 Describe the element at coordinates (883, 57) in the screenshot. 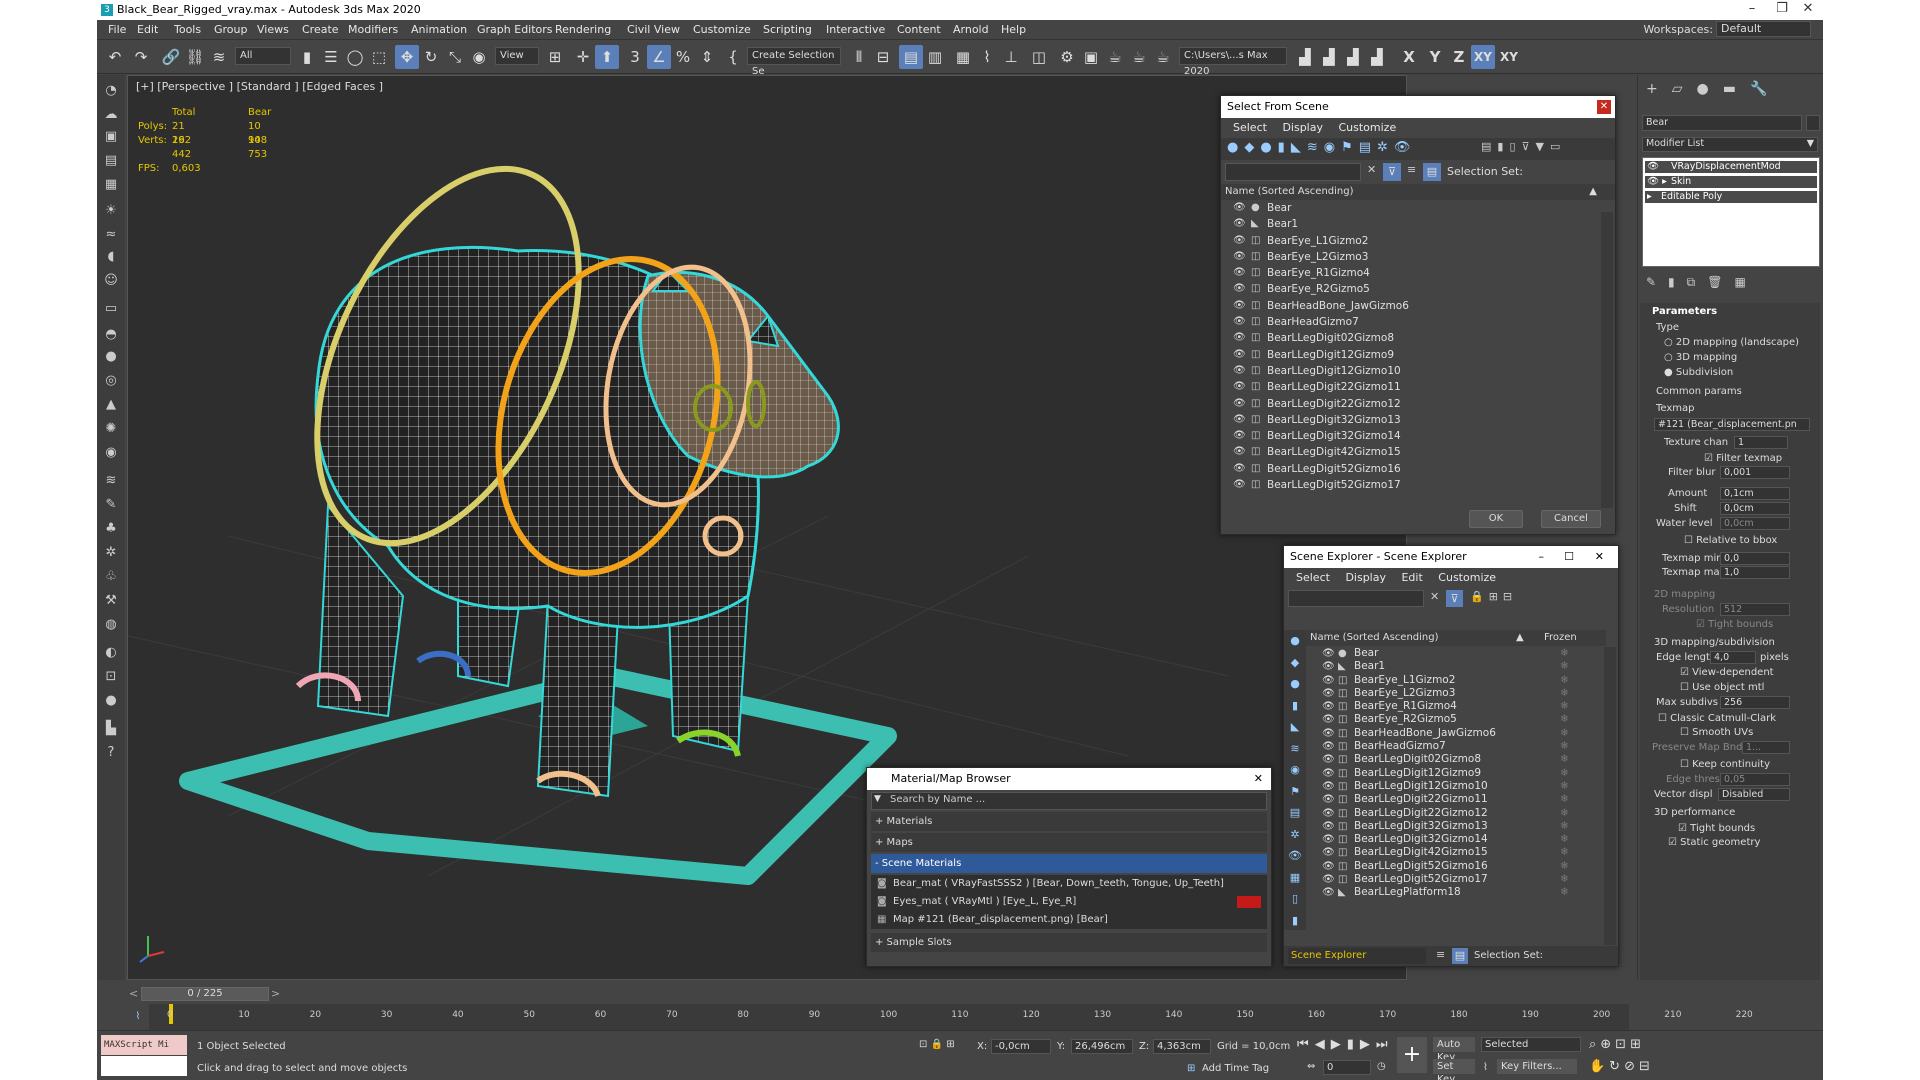

I see `align-icon: ⊟` at that location.